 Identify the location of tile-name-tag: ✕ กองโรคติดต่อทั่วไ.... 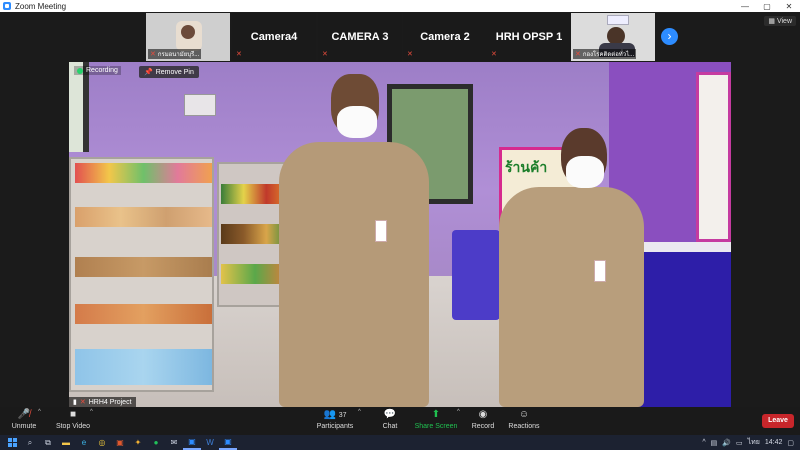
(605, 54).